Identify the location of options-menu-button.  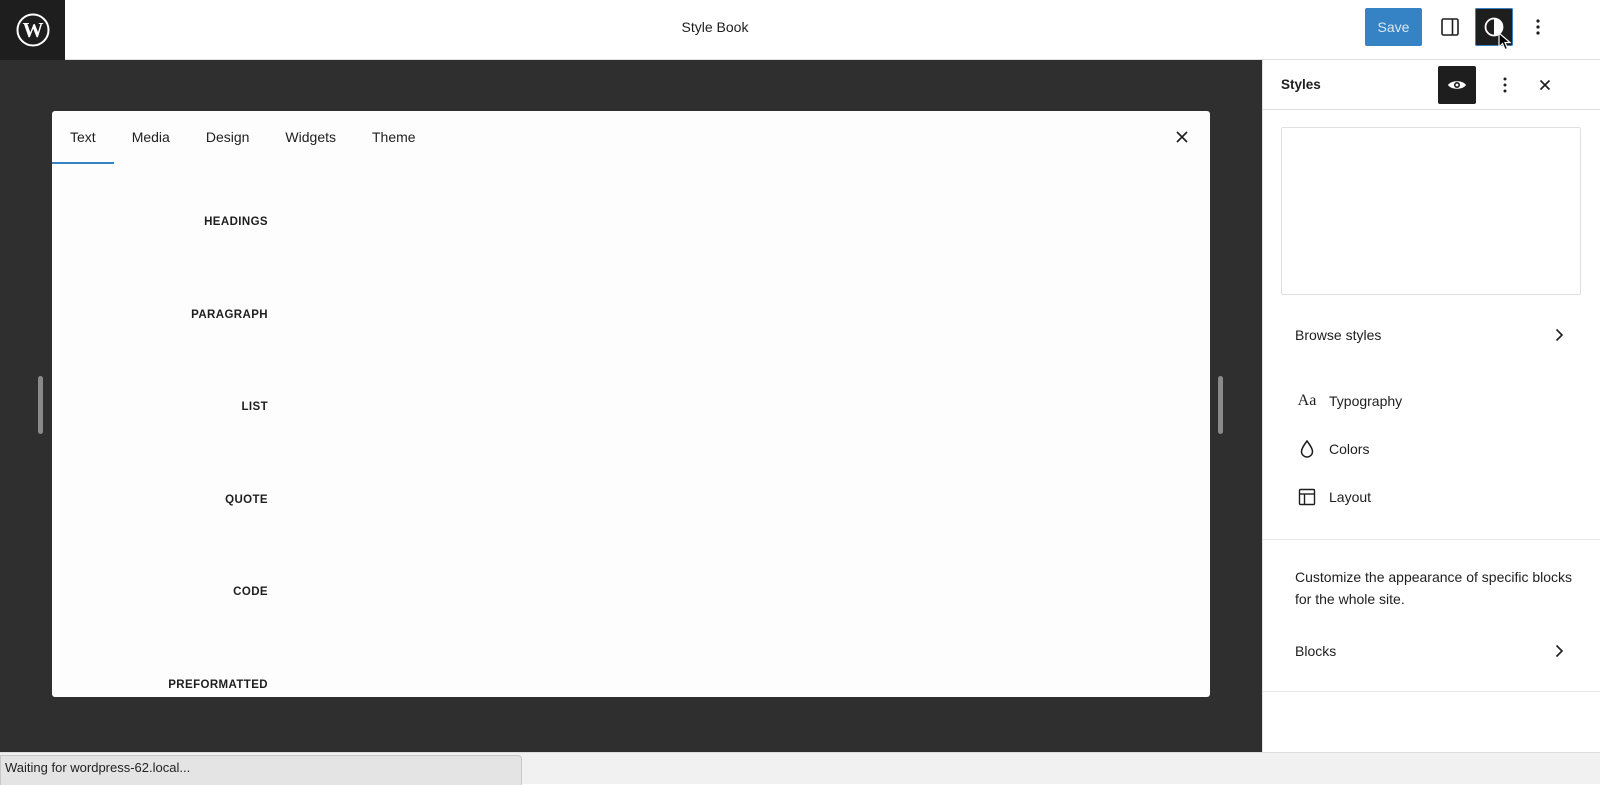
(1538, 27).